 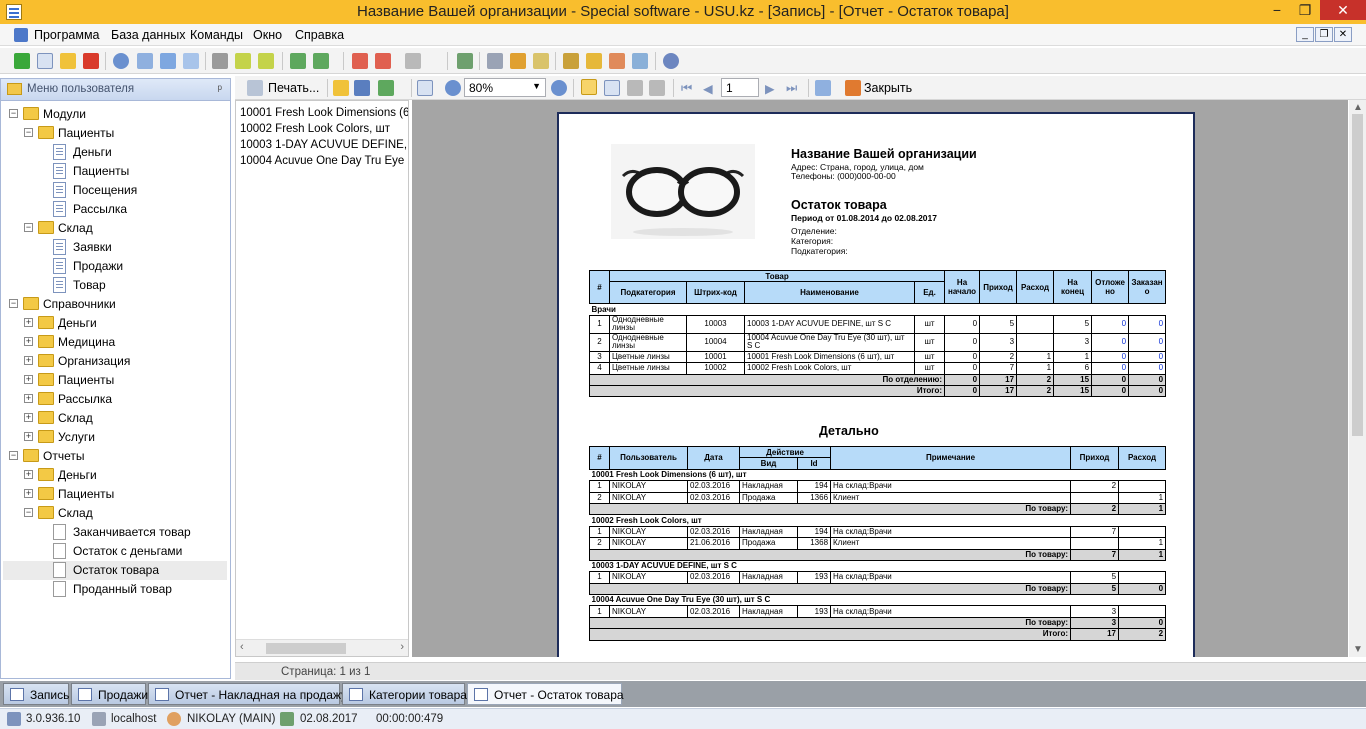 What do you see at coordinates (255, 88) in the screenshot?
I see `printer-icon` at bounding box center [255, 88].